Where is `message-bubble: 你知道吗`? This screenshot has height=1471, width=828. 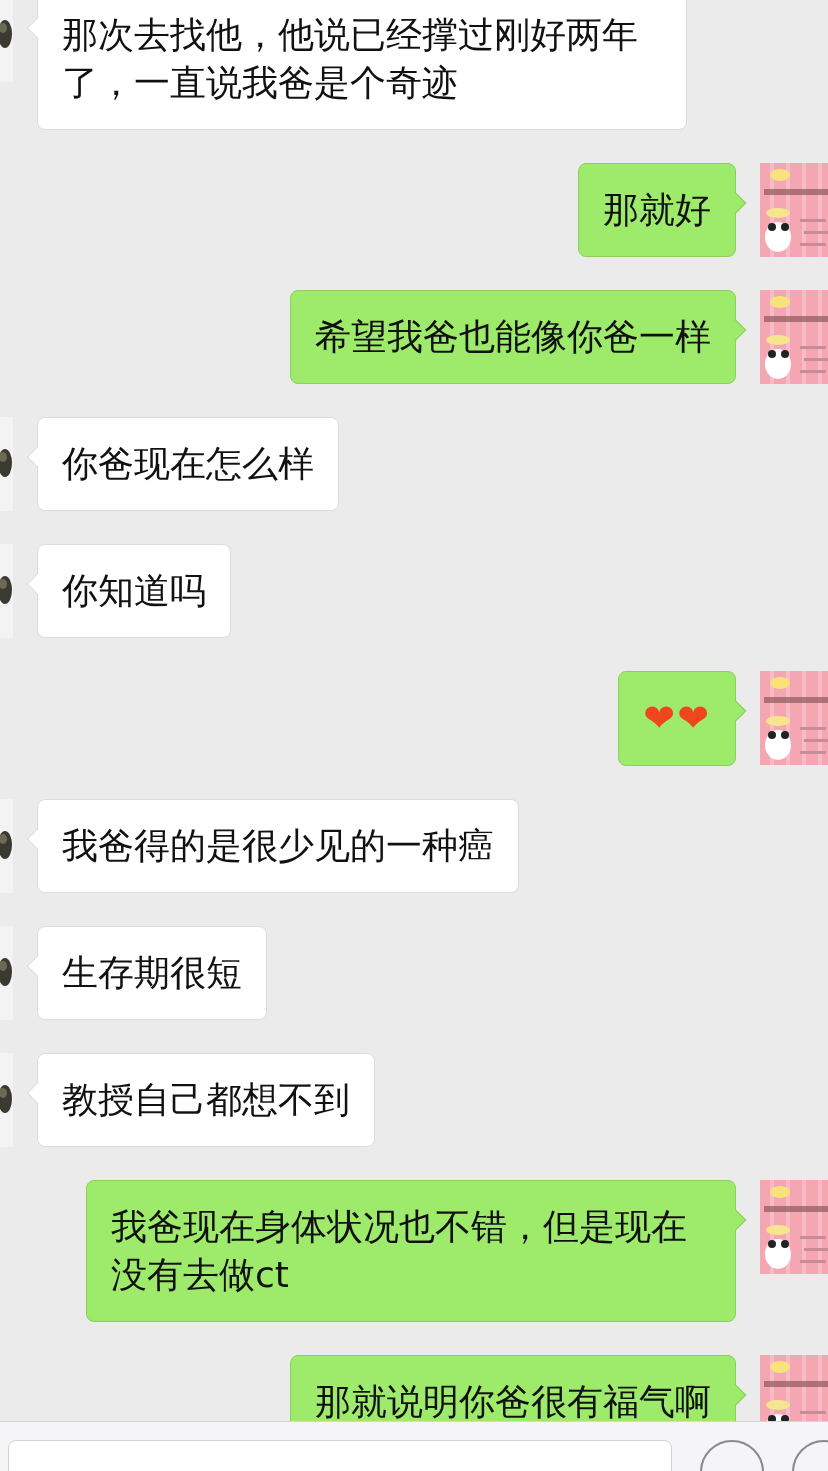
message-bubble: 你知道吗 is located at coordinates (134, 591).